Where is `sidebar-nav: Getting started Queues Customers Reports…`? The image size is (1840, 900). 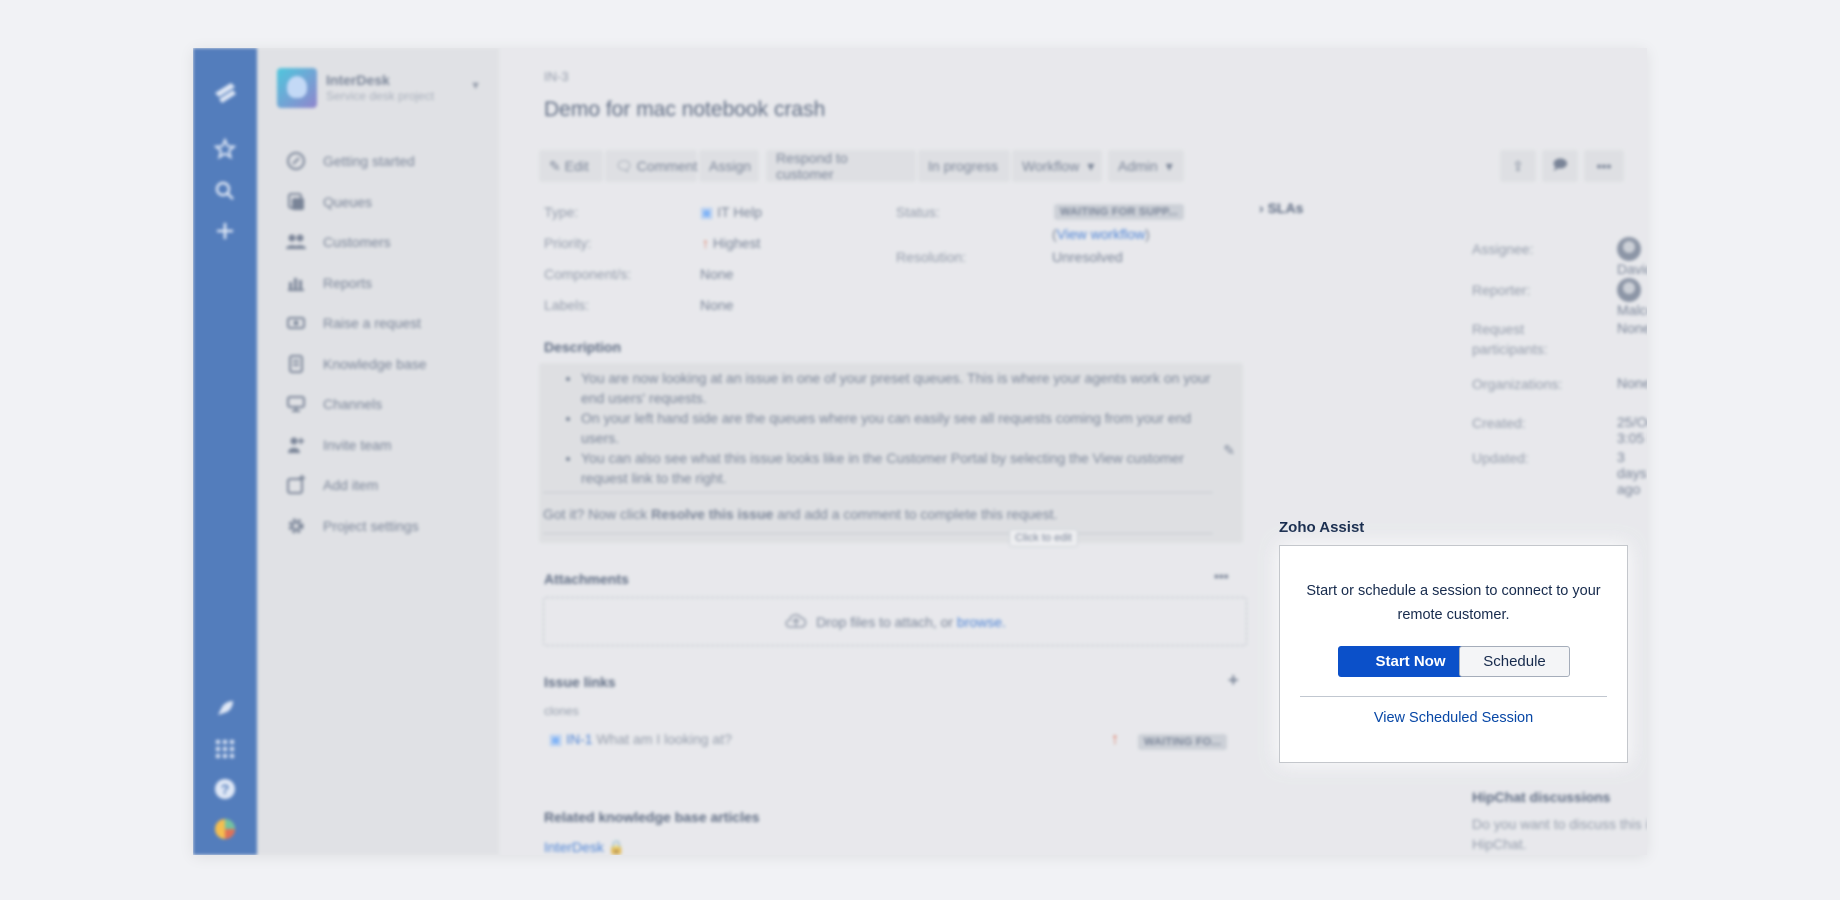 sidebar-nav: Getting started Queues Customers Reports… is located at coordinates (378, 343).